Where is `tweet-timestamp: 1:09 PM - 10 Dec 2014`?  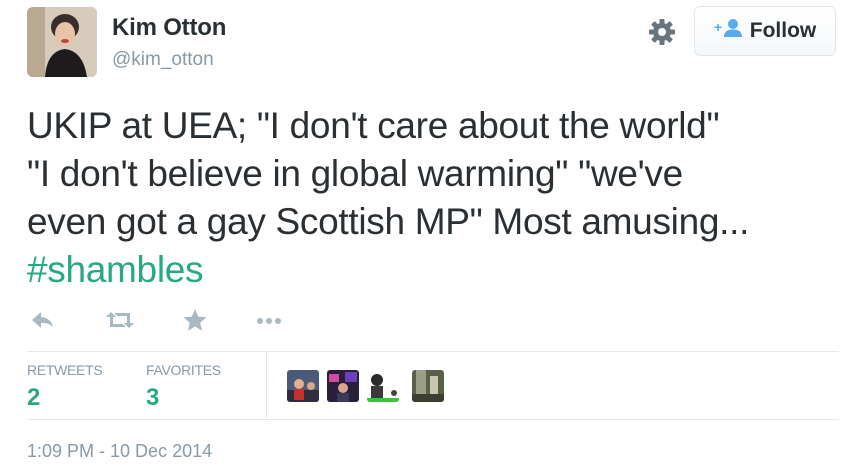 tweet-timestamp: 1:09 PM - 10 Dec 2014 is located at coordinates (119, 451).